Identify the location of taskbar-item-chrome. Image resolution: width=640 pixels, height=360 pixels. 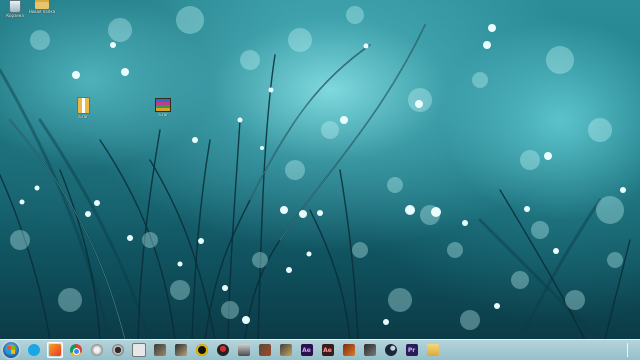
(76, 350).